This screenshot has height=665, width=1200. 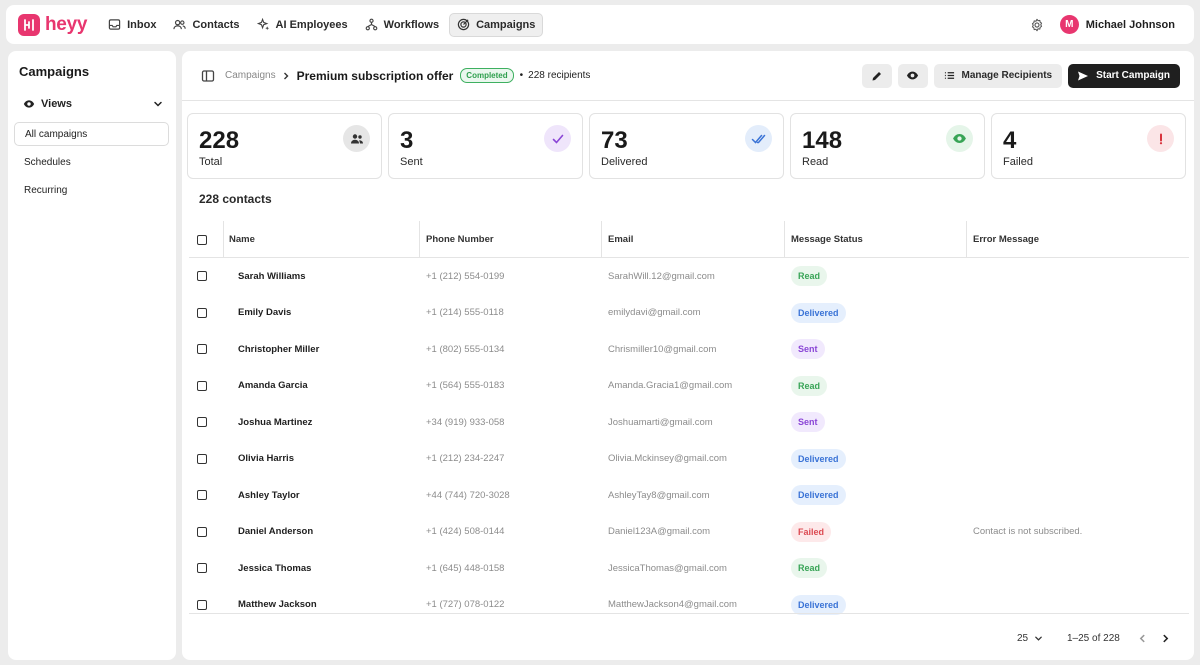 I want to click on contact-email: emilydavi@gmail.com, so click(x=654, y=313).